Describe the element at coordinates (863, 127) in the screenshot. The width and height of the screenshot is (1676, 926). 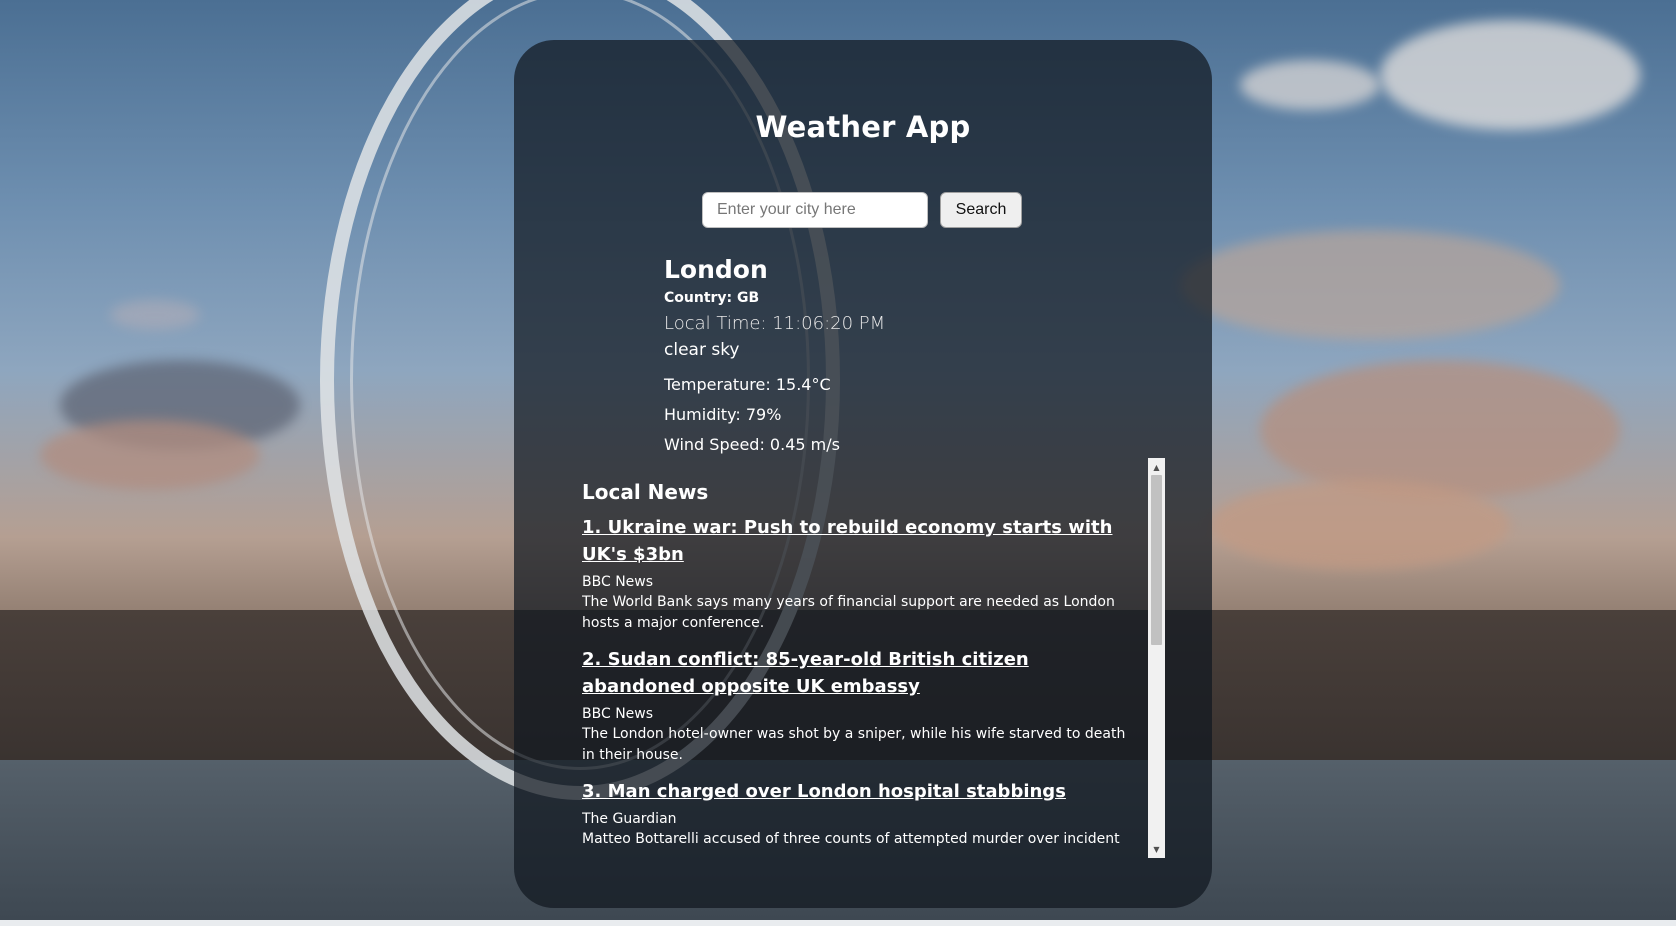
I see `app-title: Weather App` at that location.